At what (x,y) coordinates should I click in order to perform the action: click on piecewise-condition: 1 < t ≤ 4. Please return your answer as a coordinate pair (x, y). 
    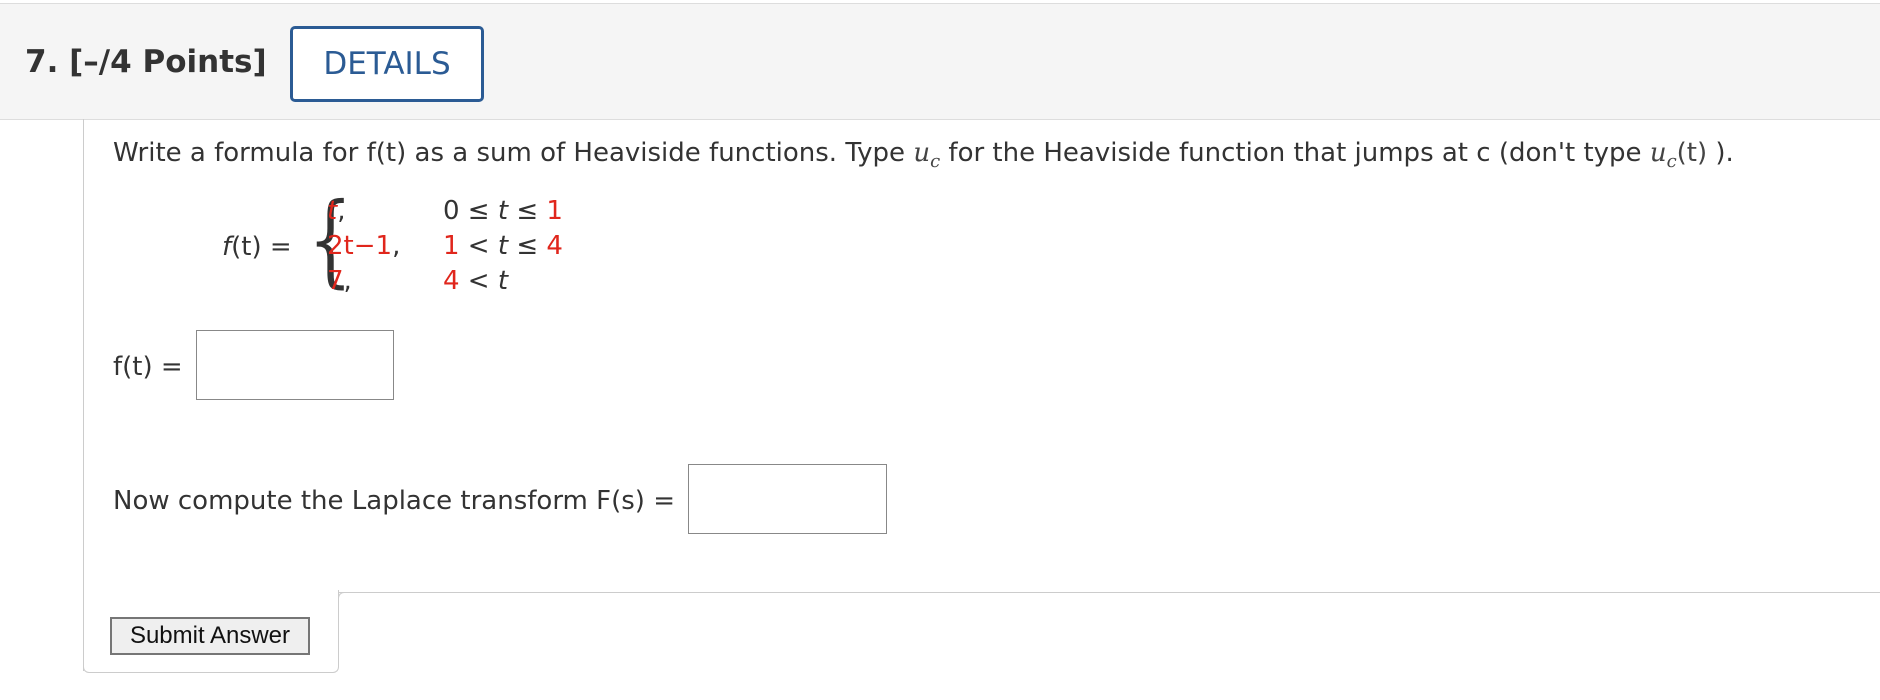
    Looking at the image, I should click on (503, 246).